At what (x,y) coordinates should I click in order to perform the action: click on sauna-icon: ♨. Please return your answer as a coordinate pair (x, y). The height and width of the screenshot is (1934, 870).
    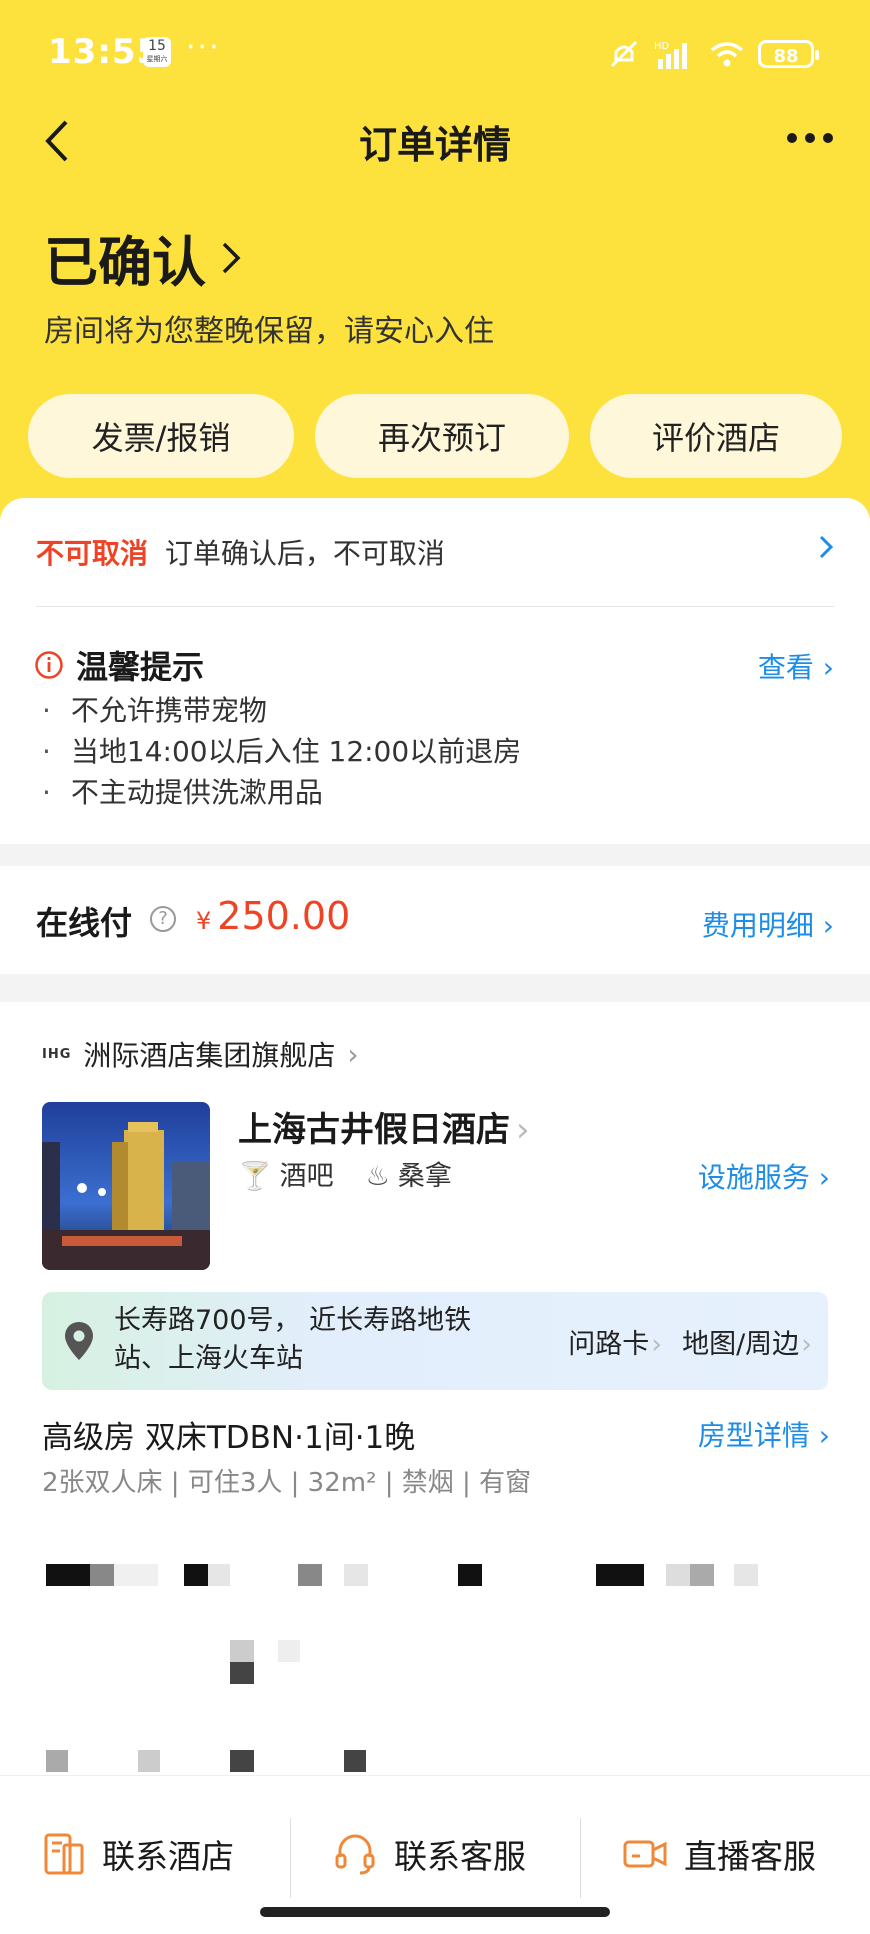
    Looking at the image, I should click on (377, 1176).